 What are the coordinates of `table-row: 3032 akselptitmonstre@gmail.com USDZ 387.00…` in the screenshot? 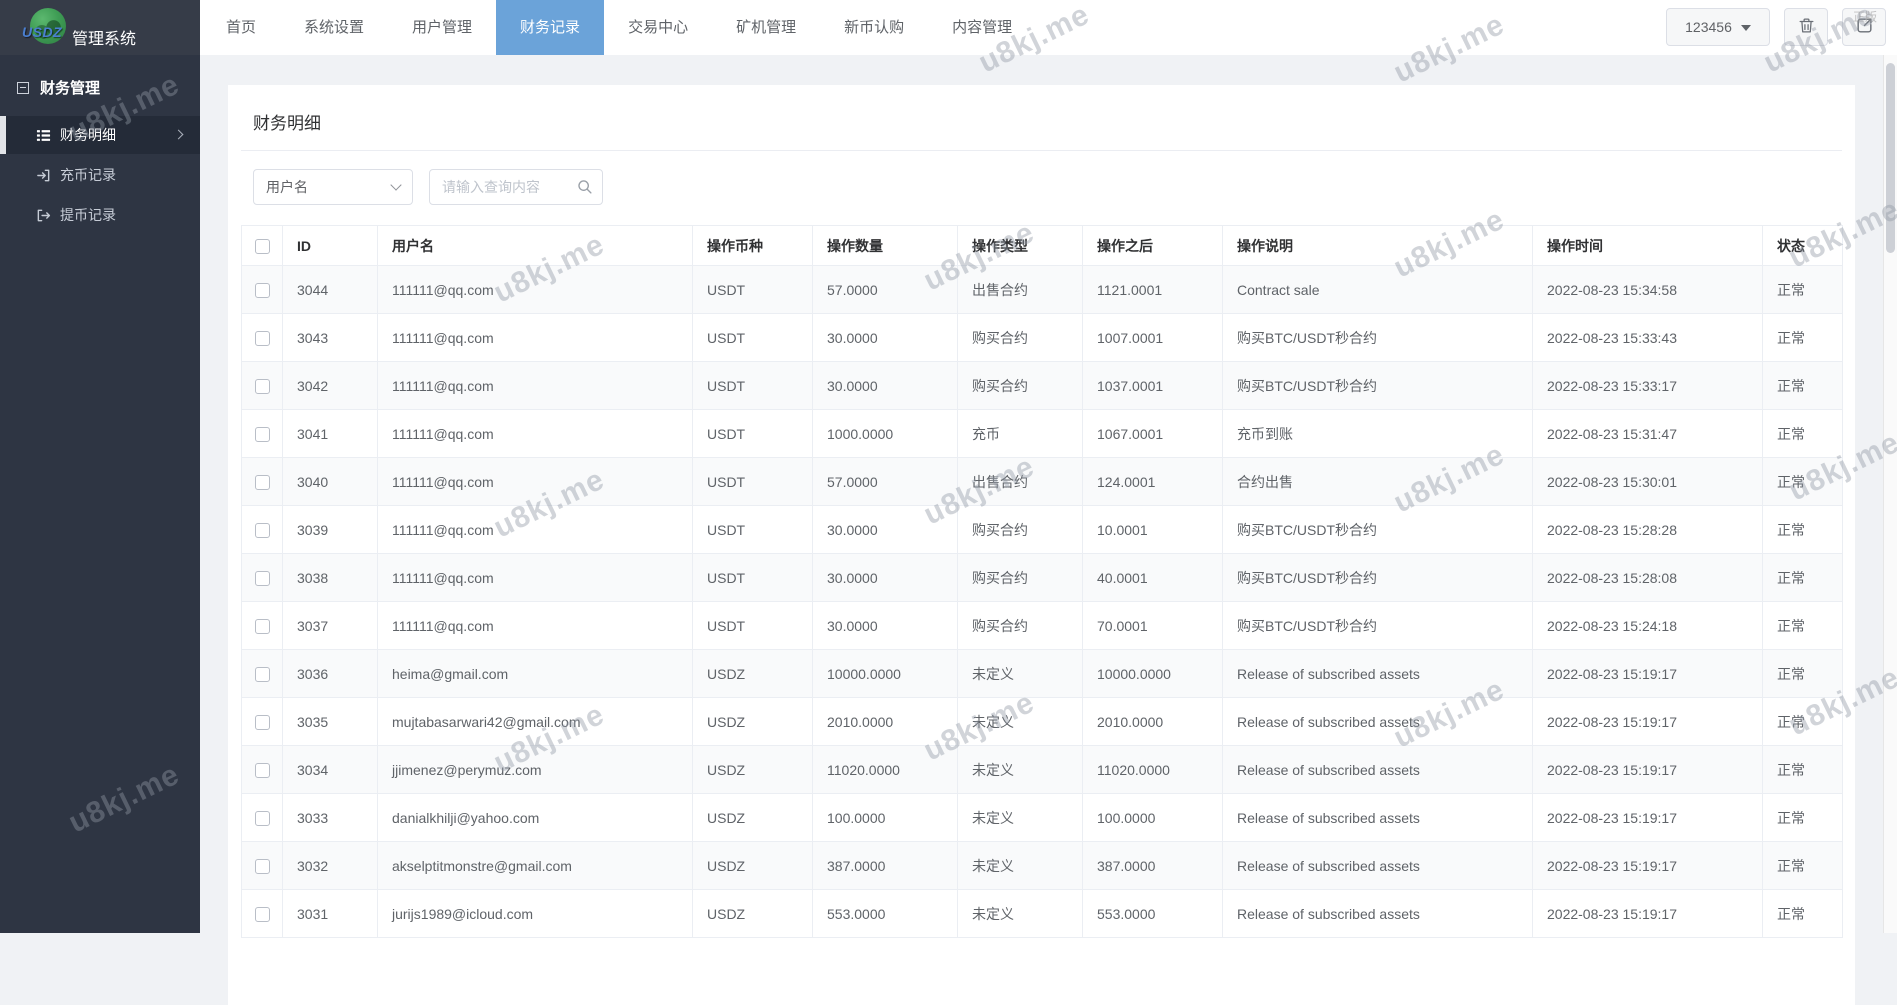 It's located at (1042, 865).